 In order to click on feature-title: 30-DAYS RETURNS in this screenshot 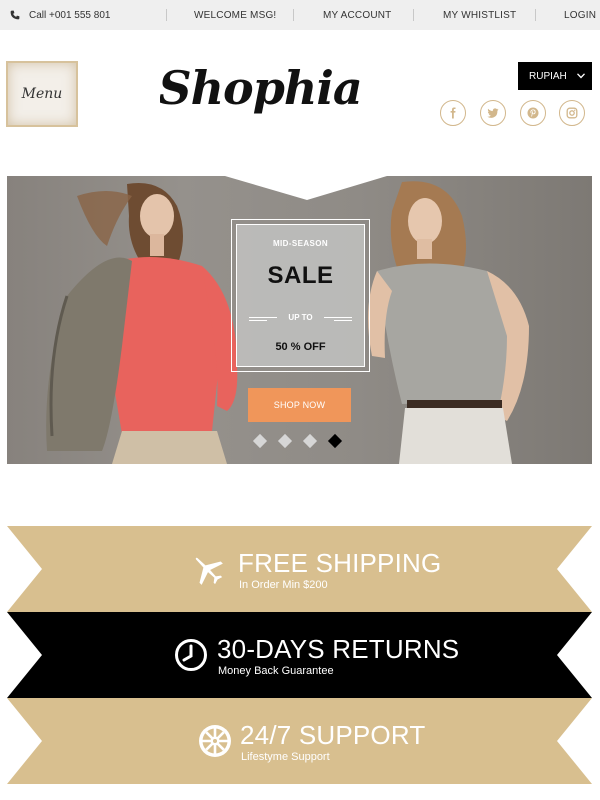, I will do `click(338, 649)`.